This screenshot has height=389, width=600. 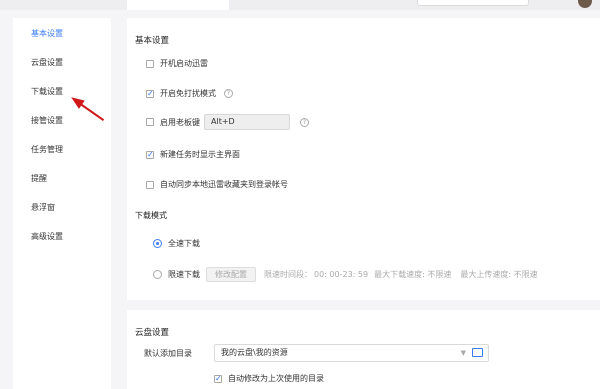 What do you see at coordinates (200, 154) in the screenshot?
I see `show-main-label: 新建任务时显示主界面` at bounding box center [200, 154].